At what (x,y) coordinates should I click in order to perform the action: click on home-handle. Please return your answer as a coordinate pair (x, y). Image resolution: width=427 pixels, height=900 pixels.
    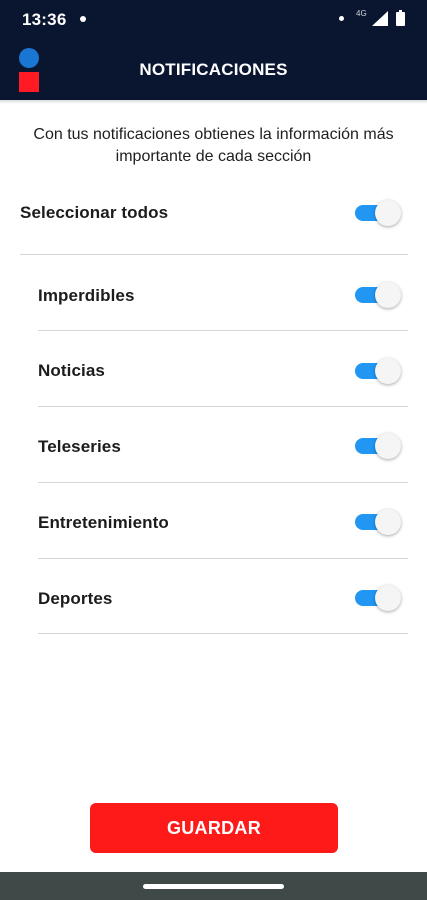
    Looking at the image, I should click on (213, 886).